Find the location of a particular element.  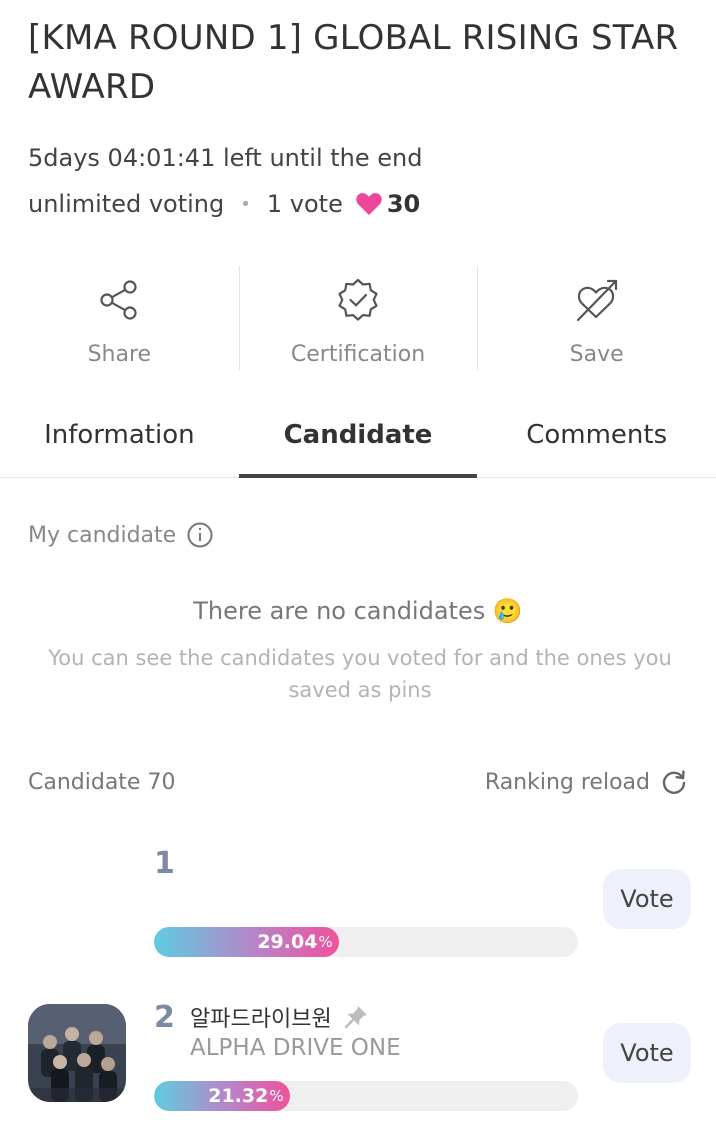

info-icon is located at coordinates (200, 535).